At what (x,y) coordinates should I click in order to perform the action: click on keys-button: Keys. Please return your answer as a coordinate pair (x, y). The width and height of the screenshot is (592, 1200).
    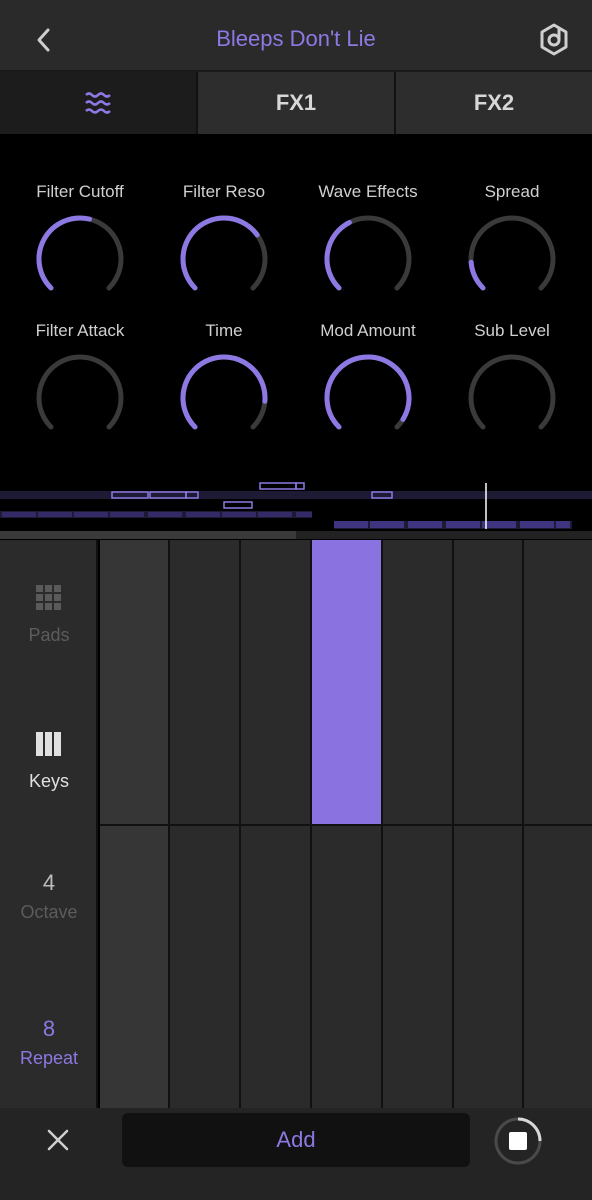
    Looking at the image, I should click on (49, 761).